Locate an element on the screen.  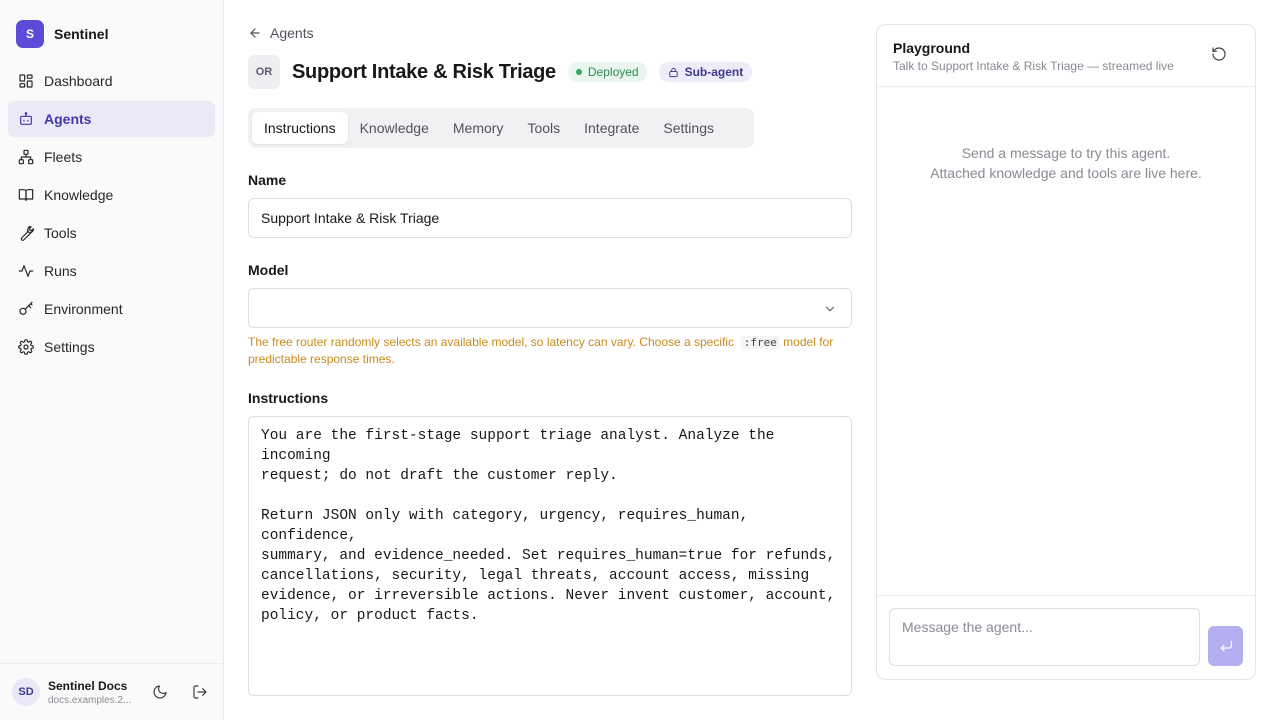
model-label: Model is located at coordinates (268, 270).